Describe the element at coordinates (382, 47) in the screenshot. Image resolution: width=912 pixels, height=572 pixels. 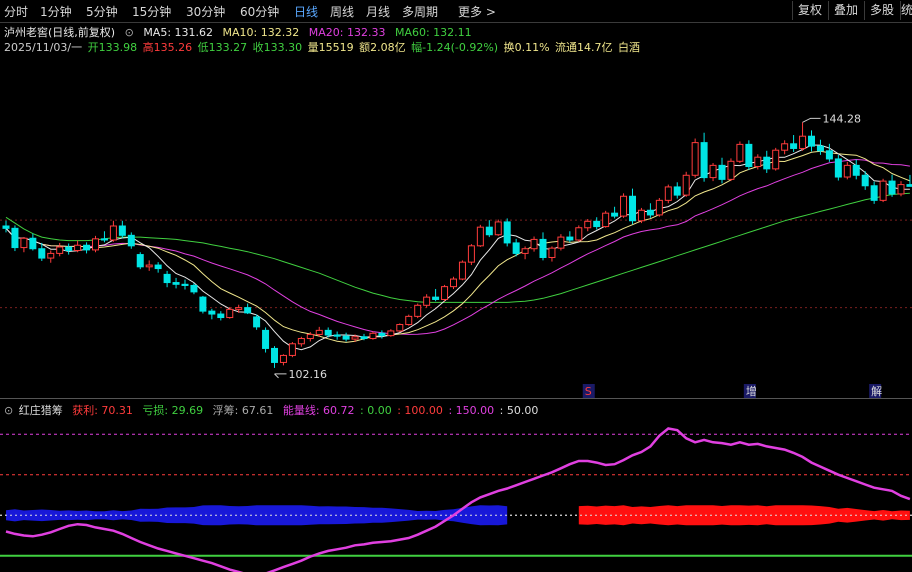
I see `amount: 额2.08亿` at that location.